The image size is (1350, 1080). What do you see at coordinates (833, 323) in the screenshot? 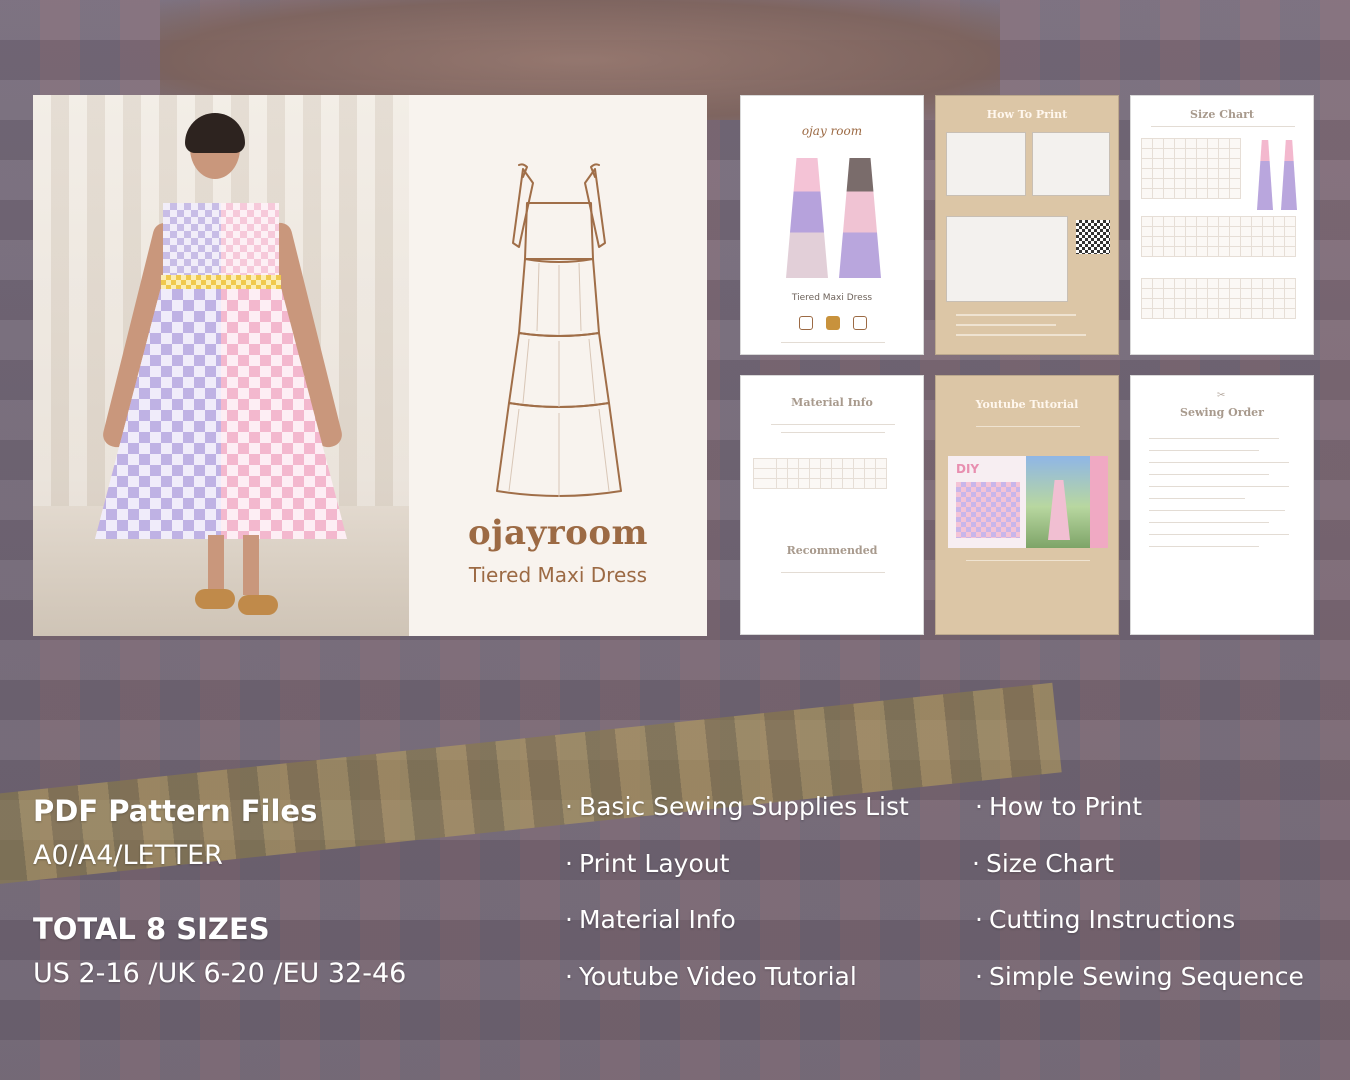
I see `youtube-icon` at bounding box center [833, 323].